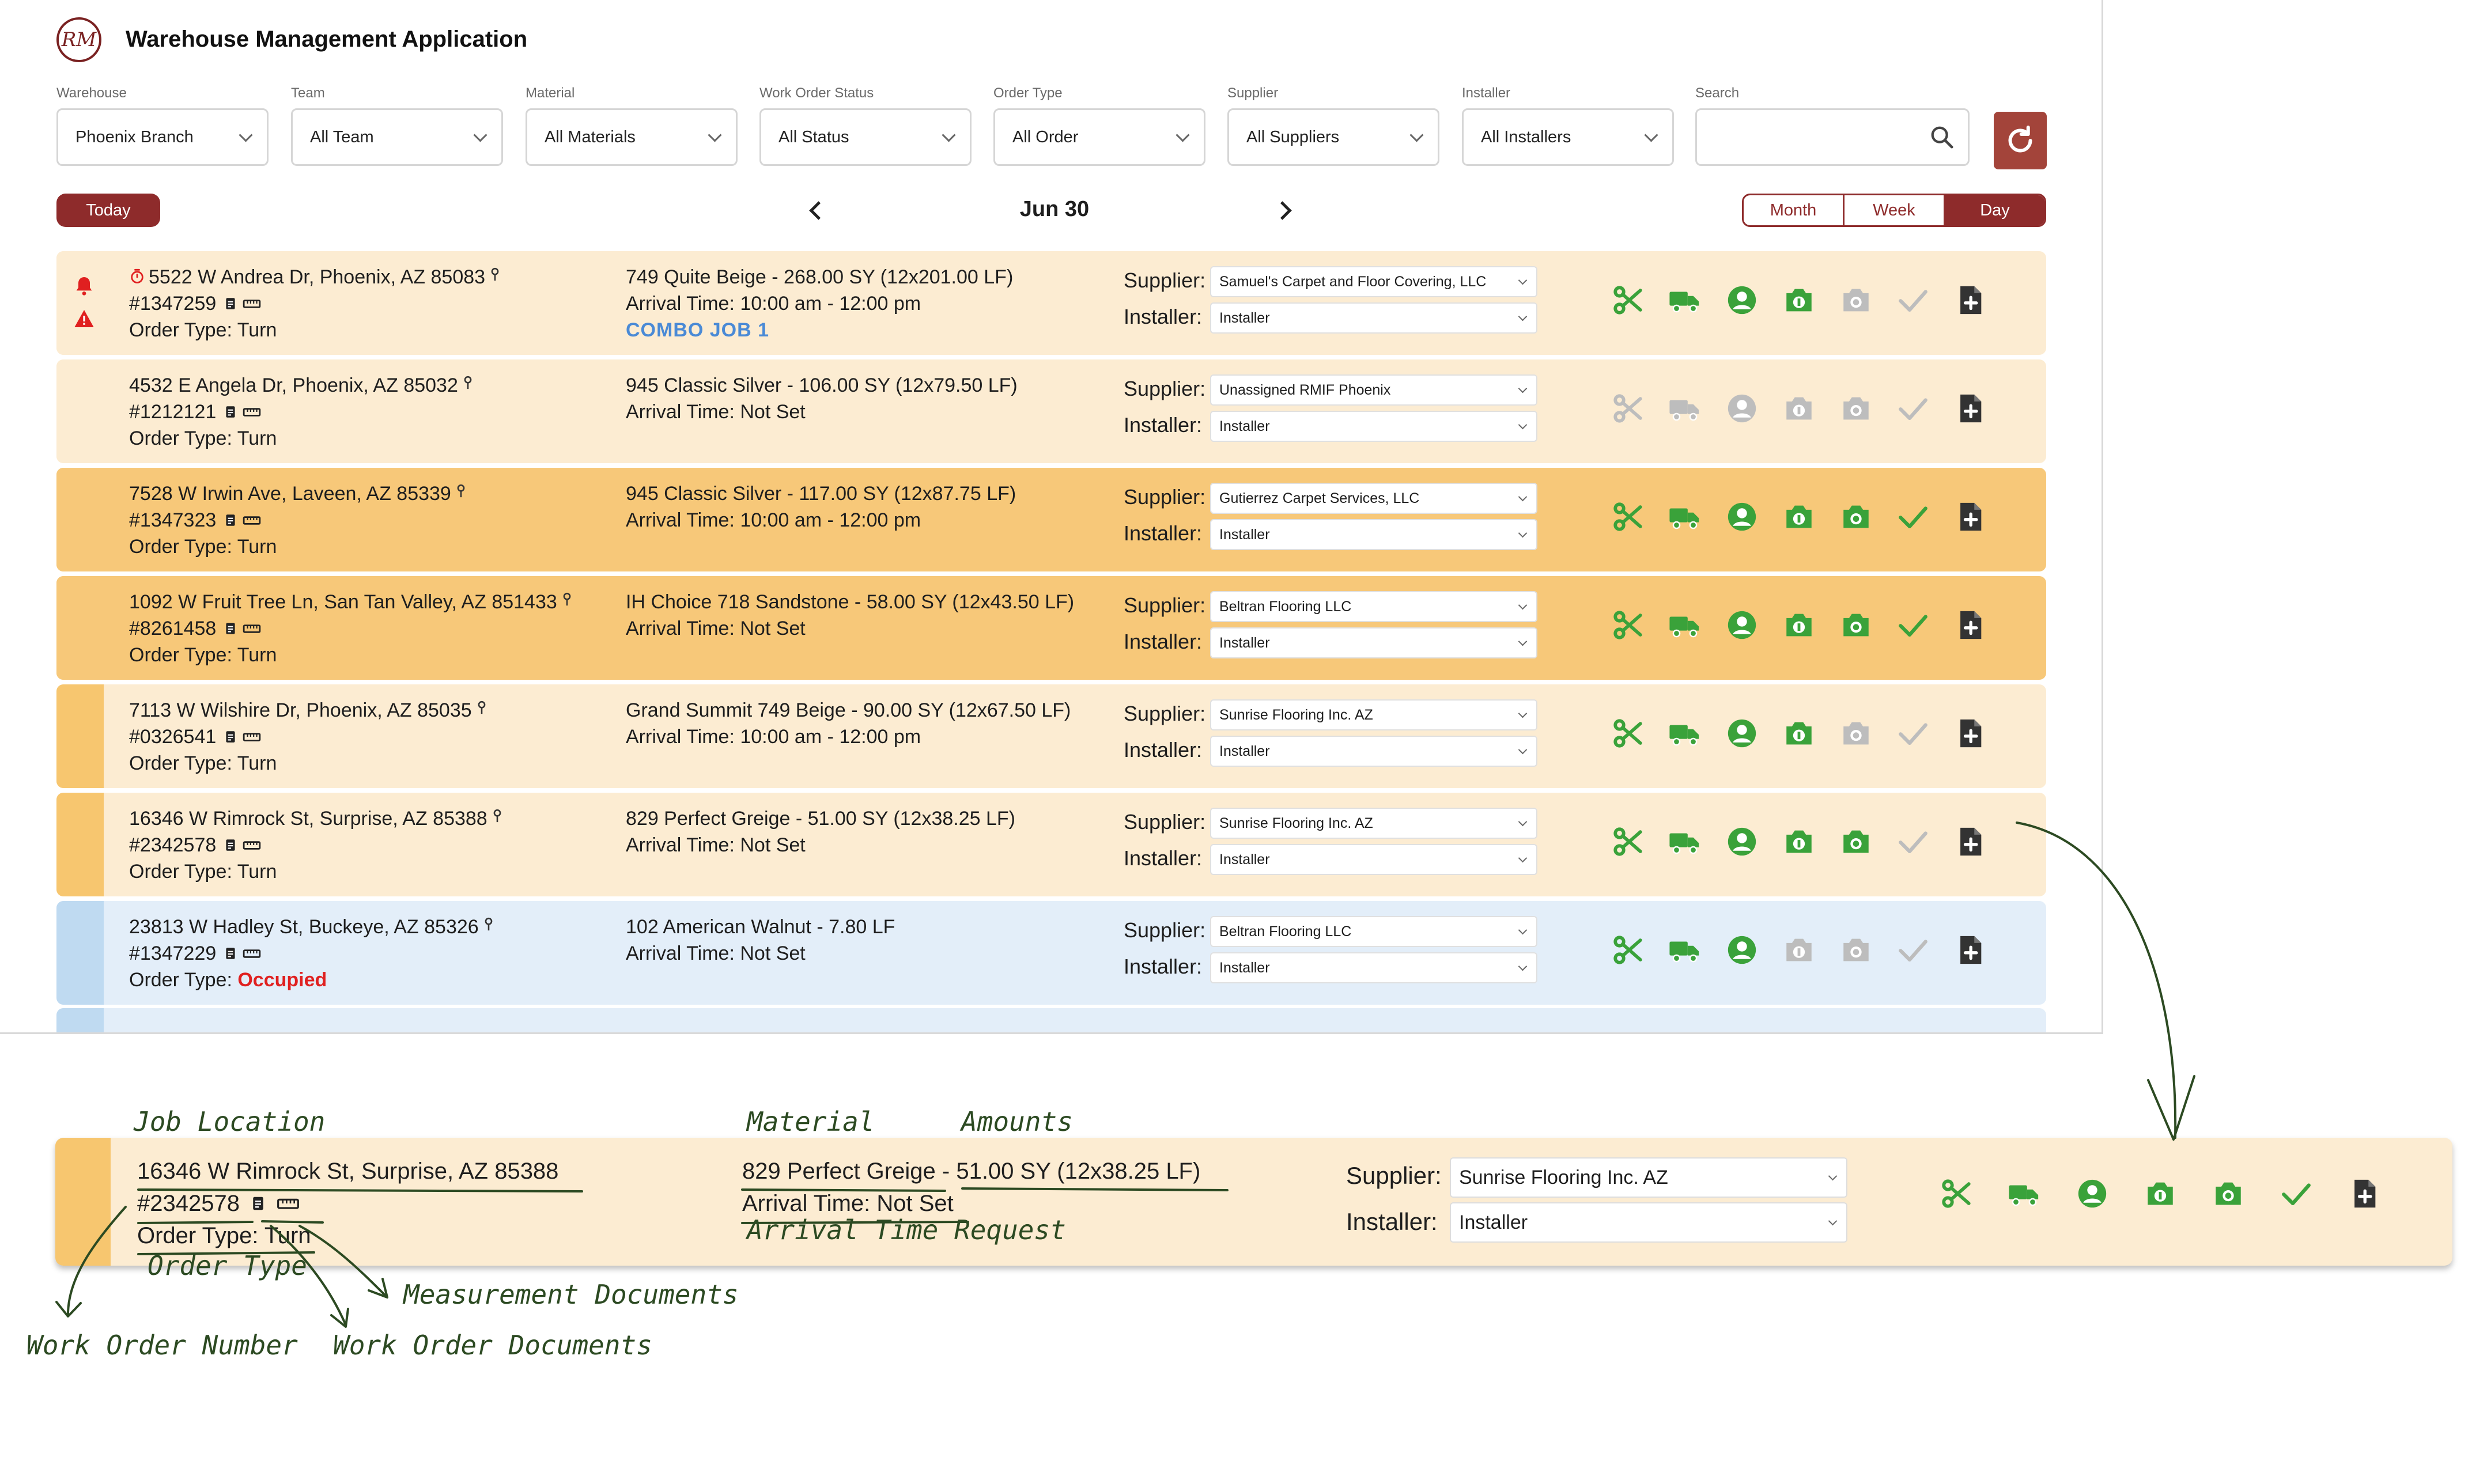  I want to click on row-address-line: 16346 W Rimrock St, Surprise, AZ 85388, so click(315, 818).